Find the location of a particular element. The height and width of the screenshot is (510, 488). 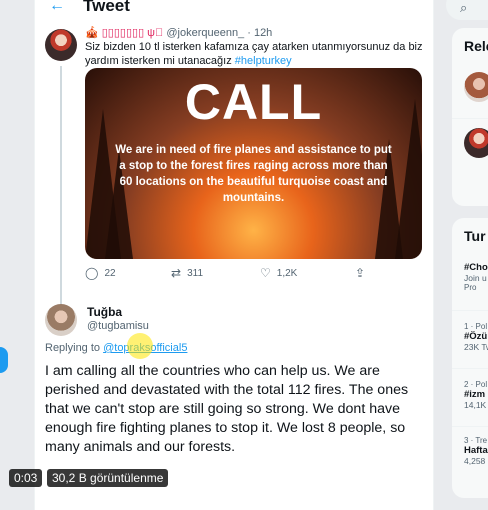

tweet-header: ← Tweet is located at coordinates (234, 8).